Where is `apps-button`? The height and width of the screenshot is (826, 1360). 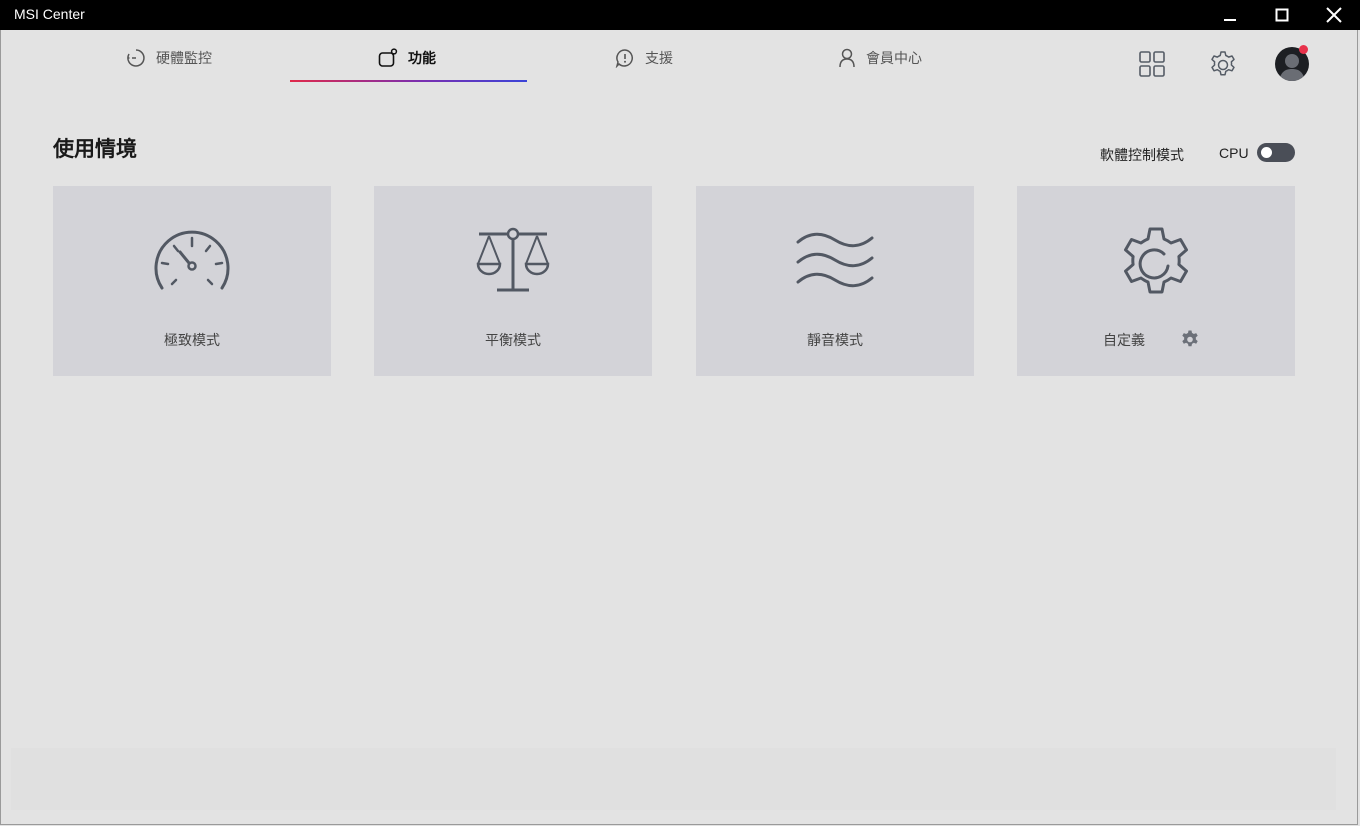
apps-button is located at coordinates (1152, 64).